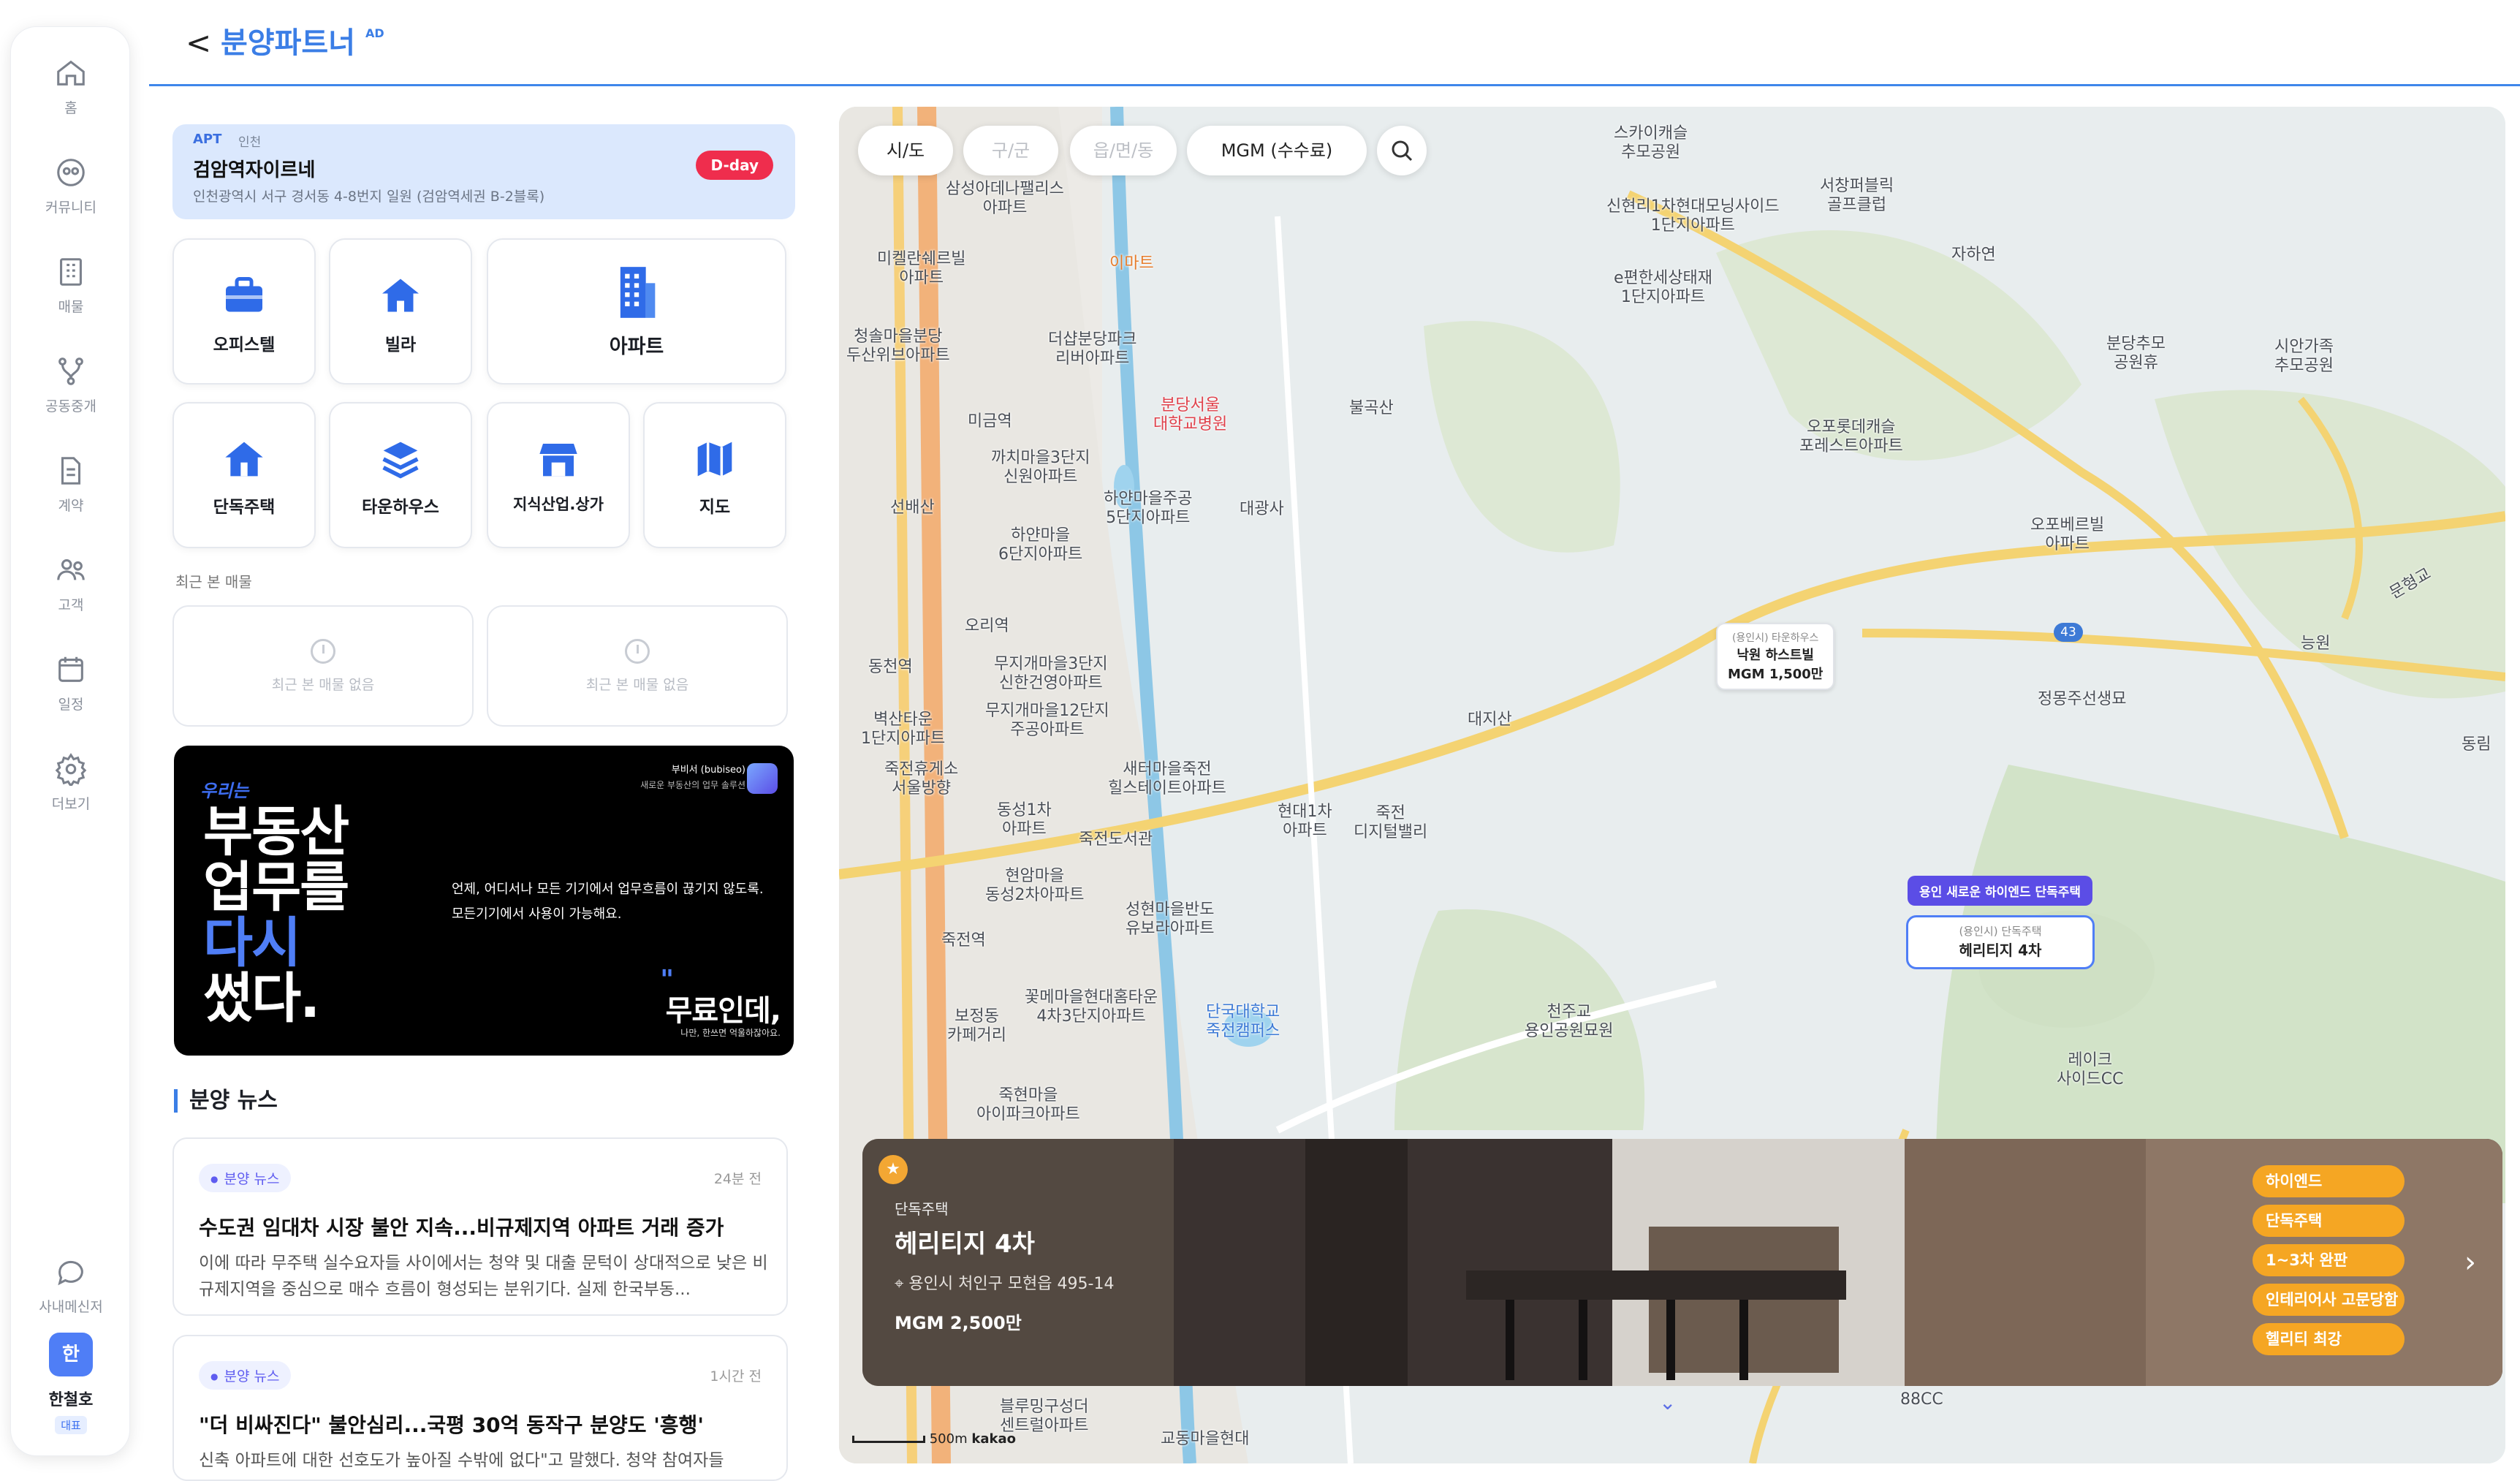  I want to click on bubiseo-logo-icon, so click(762, 778).